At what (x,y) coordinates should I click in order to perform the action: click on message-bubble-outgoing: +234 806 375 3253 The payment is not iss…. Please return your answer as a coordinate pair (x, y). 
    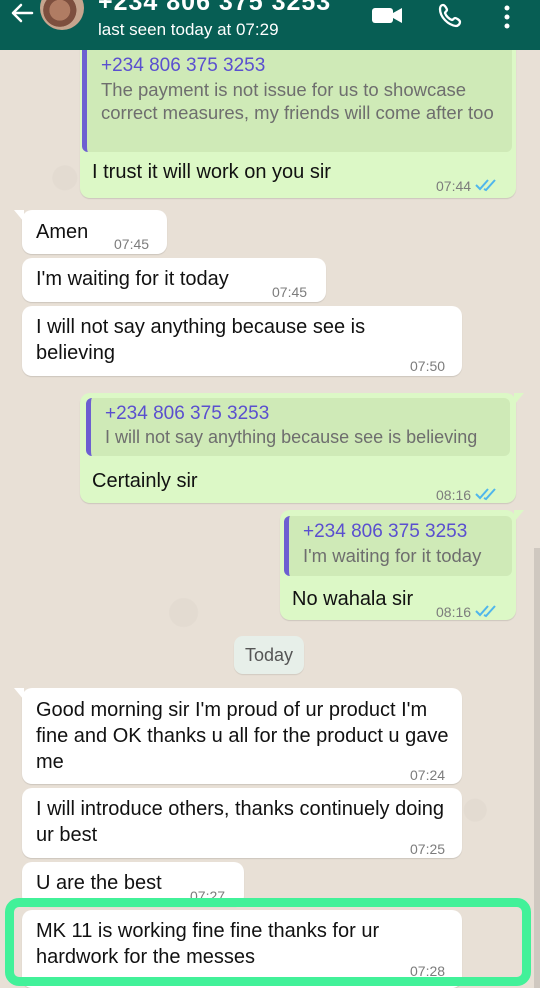
    Looking at the image, I should click on (298, 118).